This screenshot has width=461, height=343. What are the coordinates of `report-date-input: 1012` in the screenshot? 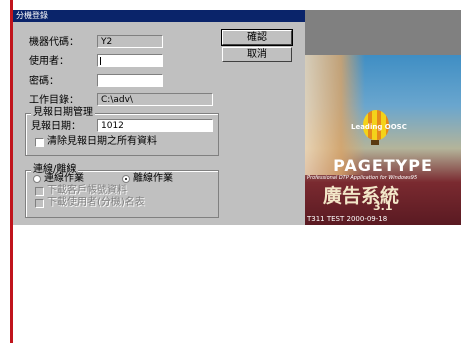 It's located at (155, 125).